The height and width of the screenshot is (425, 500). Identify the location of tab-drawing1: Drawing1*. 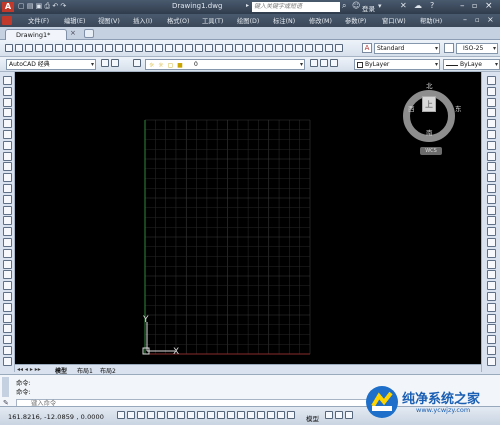
(36, 34).